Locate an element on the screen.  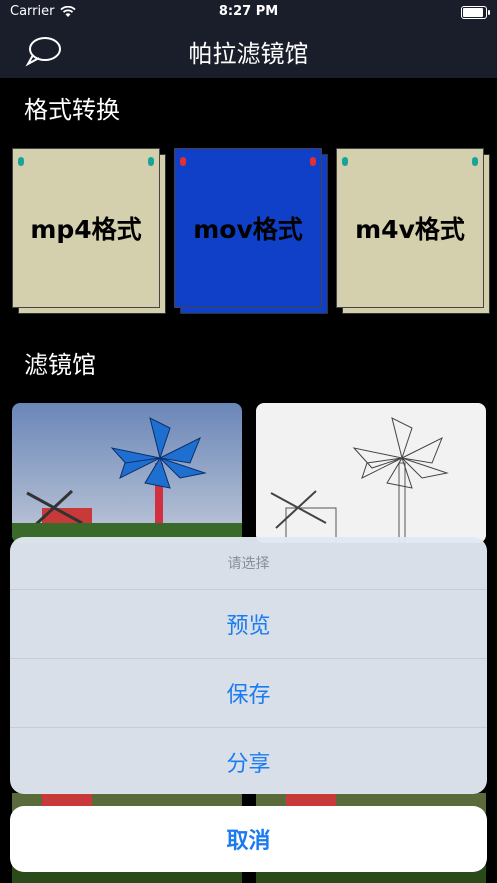
format-label: mp4格式 is located at coordinates (86, 229).